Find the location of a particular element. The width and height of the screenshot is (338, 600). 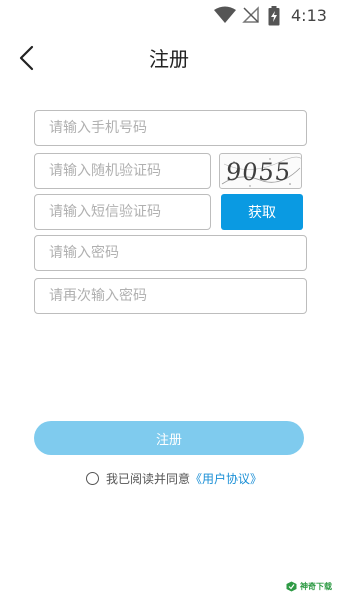

watermark-logo-icon is located at coordinates (291, 586).